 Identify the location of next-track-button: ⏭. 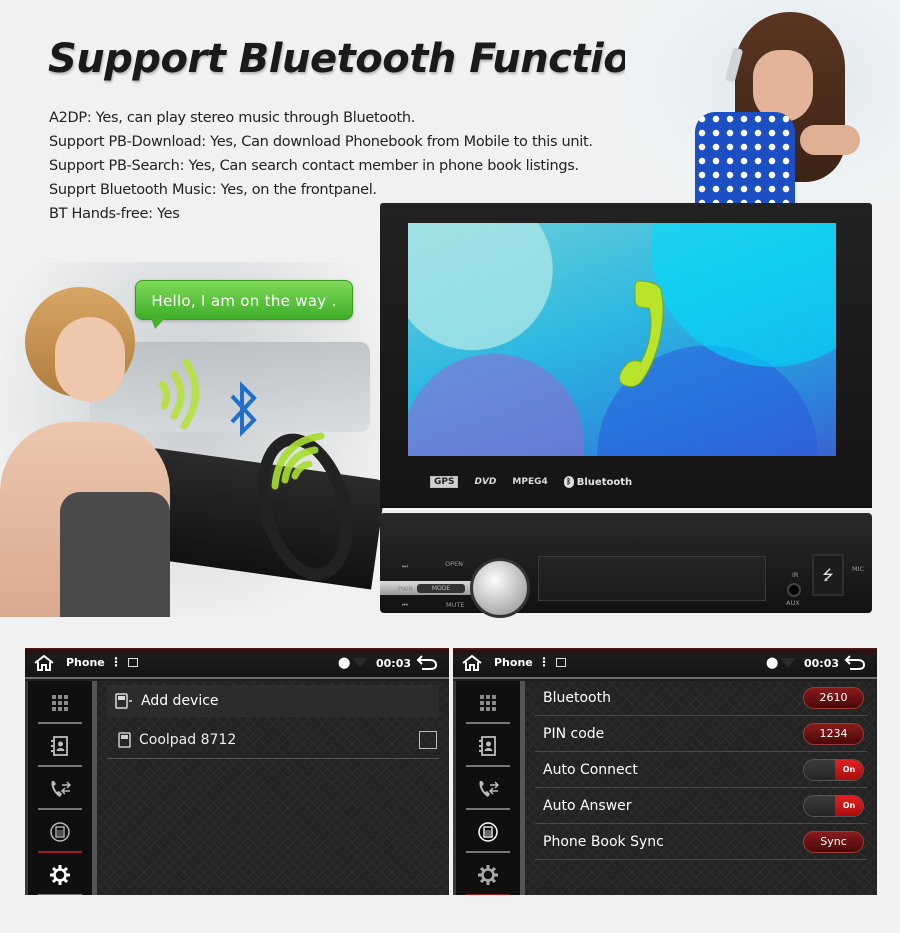
(405, 566).